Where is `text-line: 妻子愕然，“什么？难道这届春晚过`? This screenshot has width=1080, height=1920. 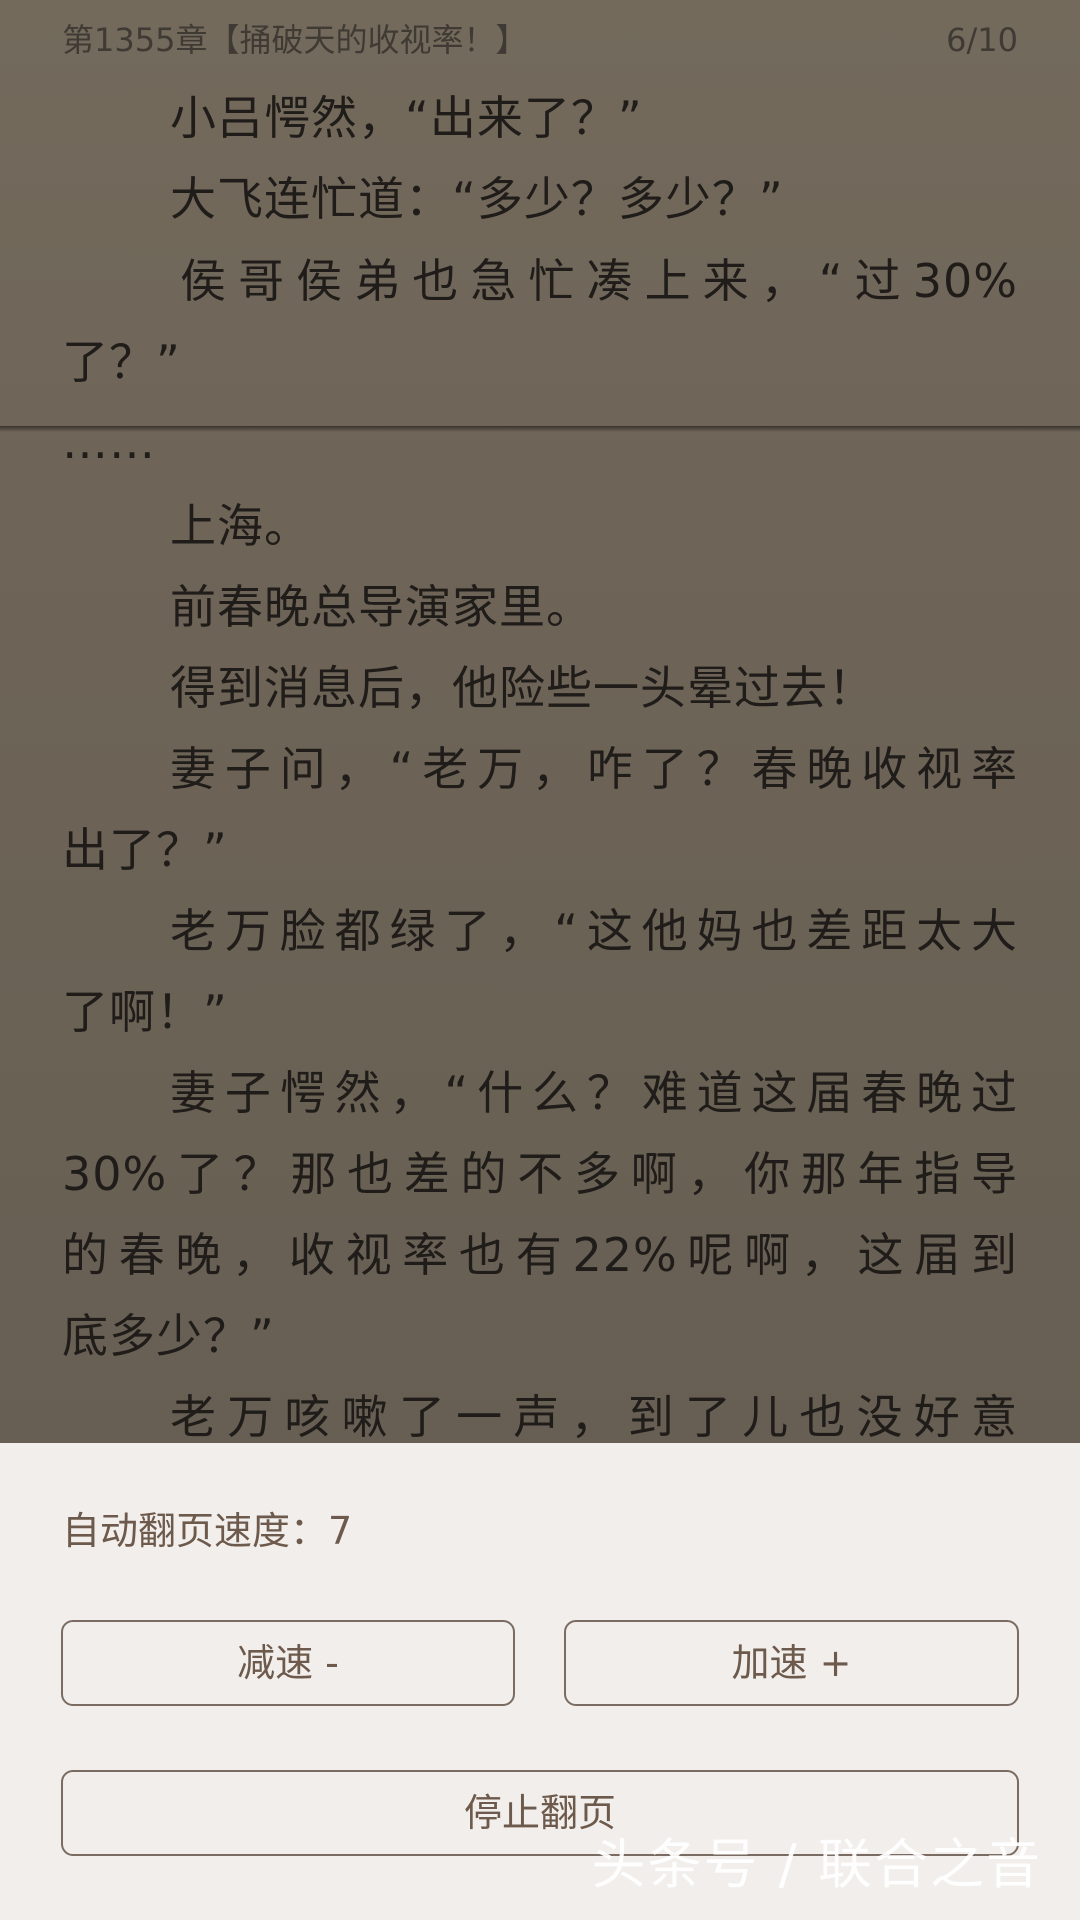
text-line: 妻子愕然，“什么？难道这届春晚过 is located at coordinates (594, 1093).